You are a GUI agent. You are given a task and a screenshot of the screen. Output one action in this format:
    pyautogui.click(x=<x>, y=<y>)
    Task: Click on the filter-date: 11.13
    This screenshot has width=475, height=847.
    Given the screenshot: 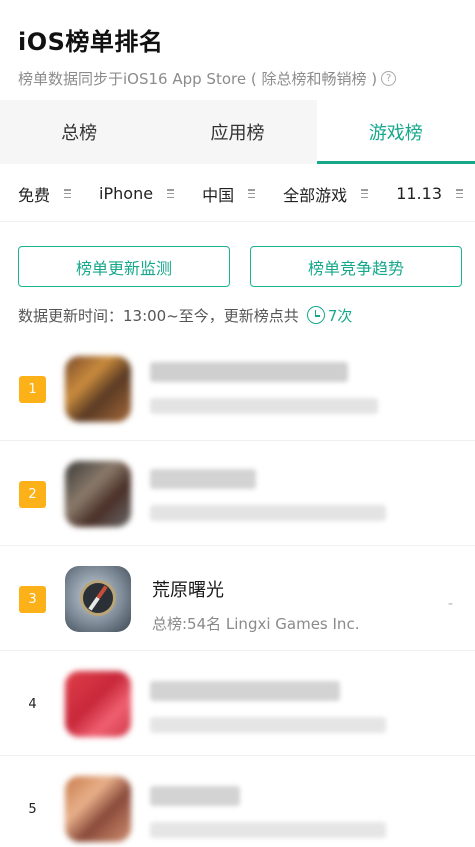 What is the action you would take?
    pyautogui.click(x=429, y=193)
    